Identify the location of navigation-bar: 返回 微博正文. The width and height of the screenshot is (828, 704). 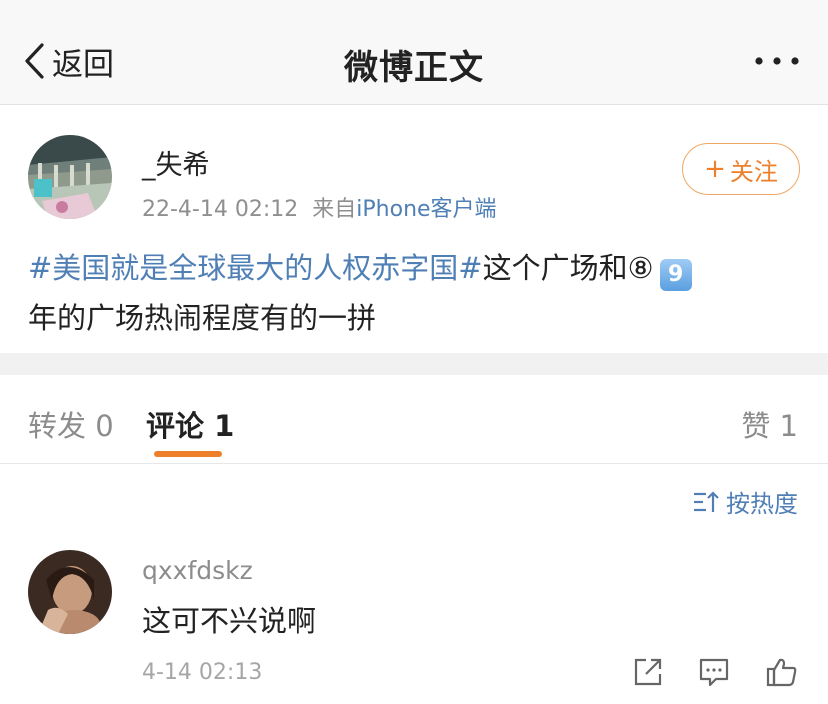
(414, 52).